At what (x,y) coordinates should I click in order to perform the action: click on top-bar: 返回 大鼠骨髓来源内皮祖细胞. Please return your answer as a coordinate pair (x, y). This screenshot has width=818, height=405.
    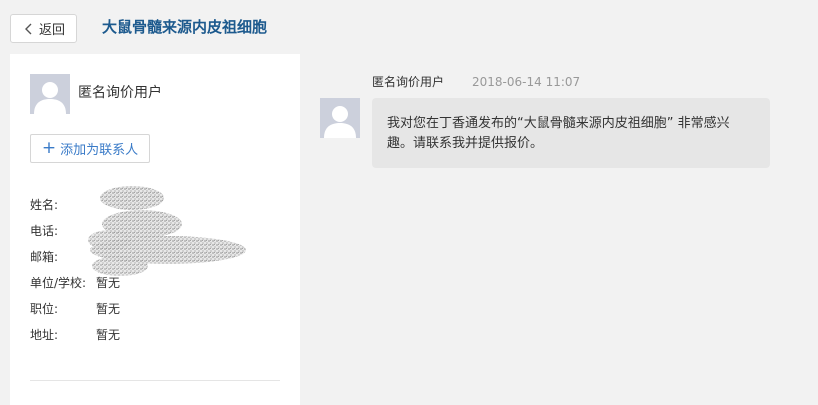
    Looking at the image, I should click on (409, 27).